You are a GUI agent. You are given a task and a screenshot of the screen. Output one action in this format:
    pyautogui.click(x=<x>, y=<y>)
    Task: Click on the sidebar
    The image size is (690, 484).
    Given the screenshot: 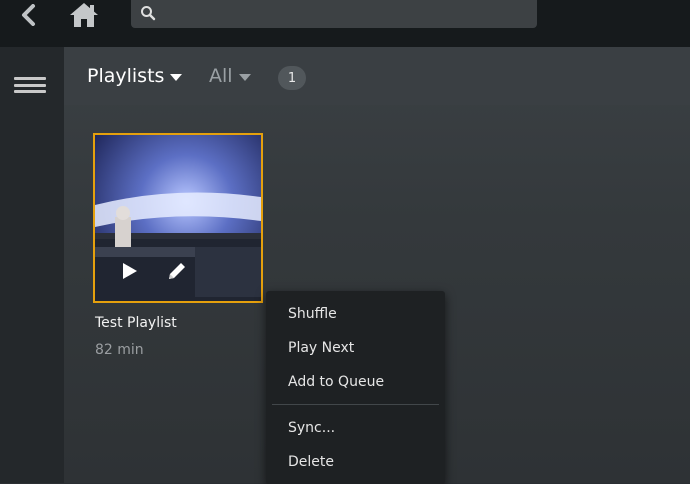 What is the action you would take?
    pyautogui.click(x=32, y=265)
    